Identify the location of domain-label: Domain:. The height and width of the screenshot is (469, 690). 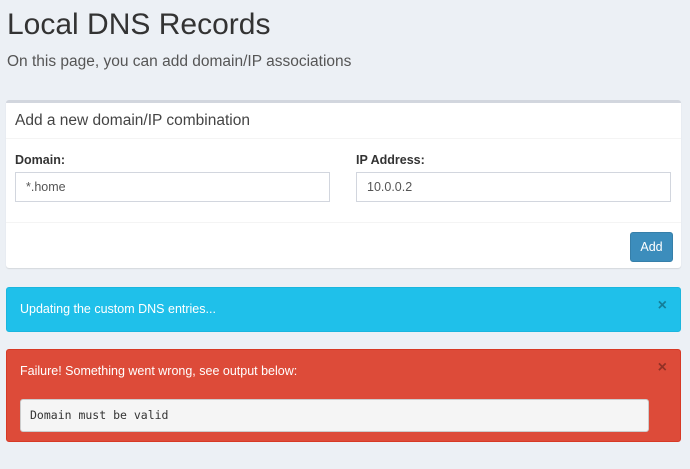
(40, 160).